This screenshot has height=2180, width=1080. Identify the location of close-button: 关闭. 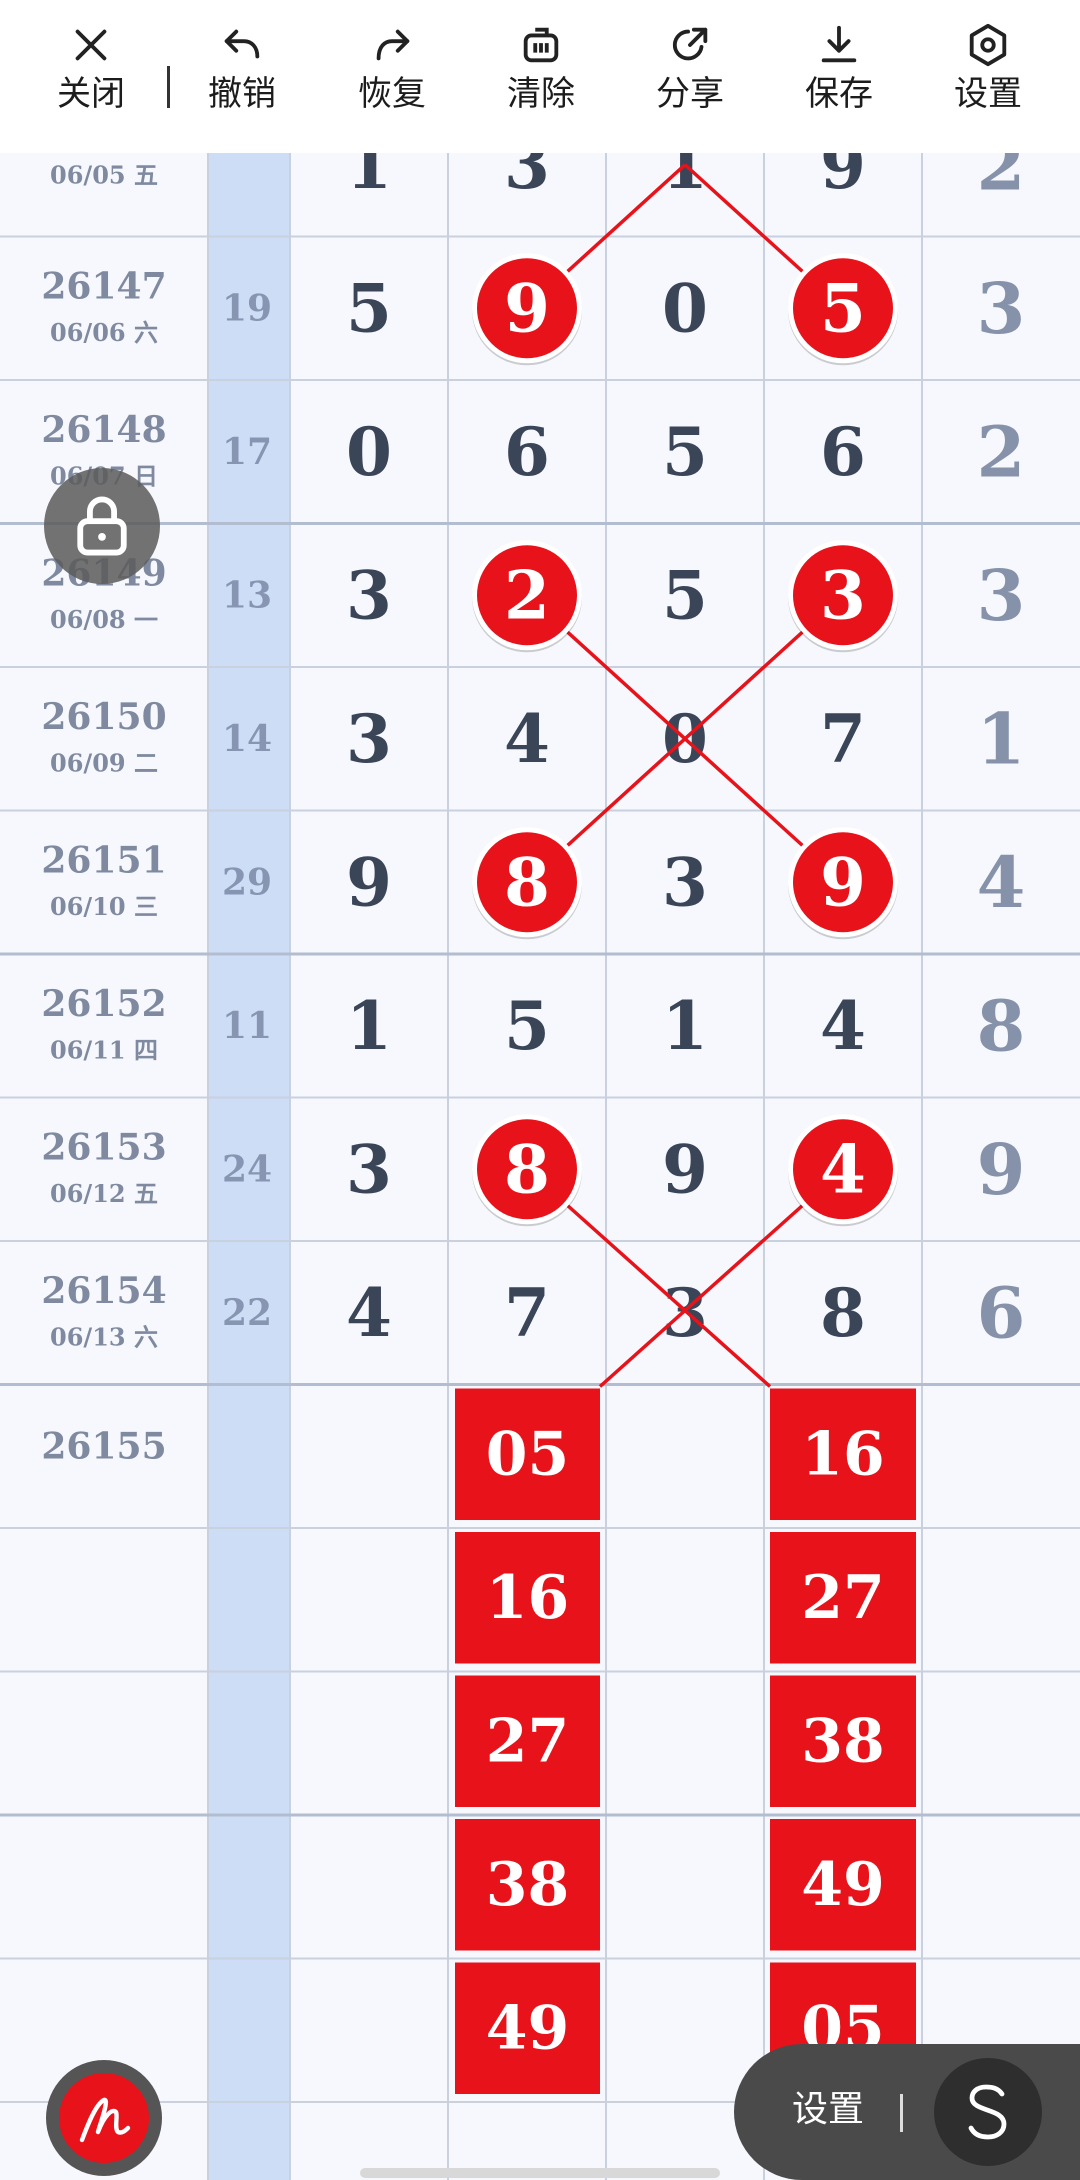
(91, 82).